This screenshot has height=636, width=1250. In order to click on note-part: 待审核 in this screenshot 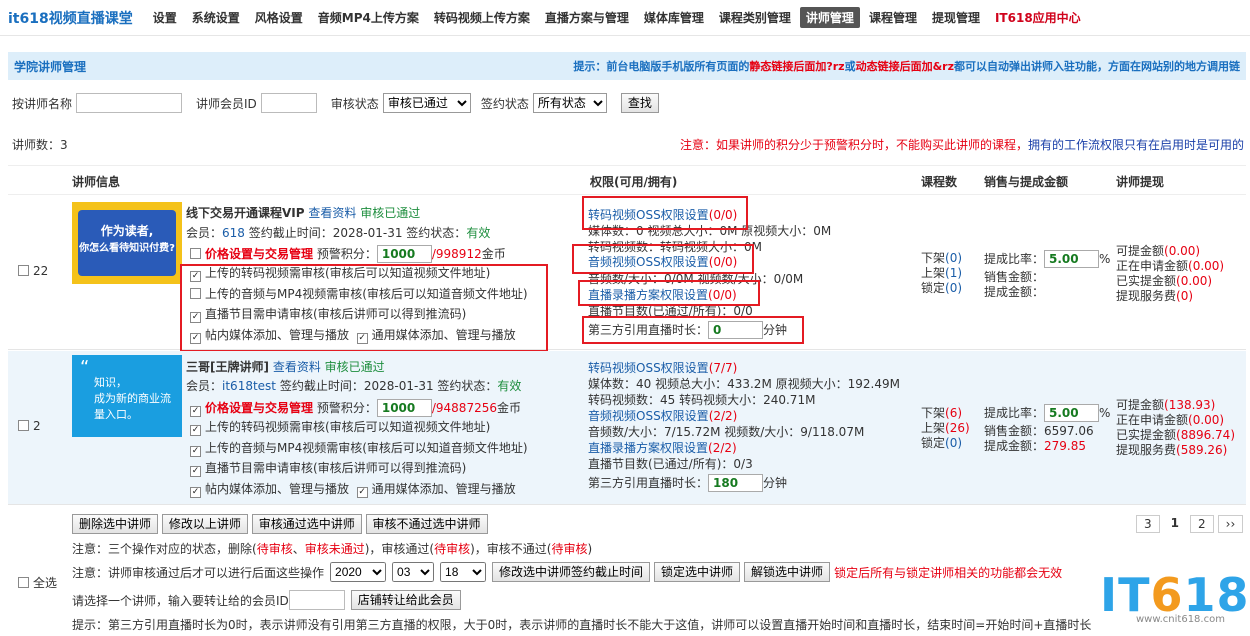, I will do `click(452, 549)`.